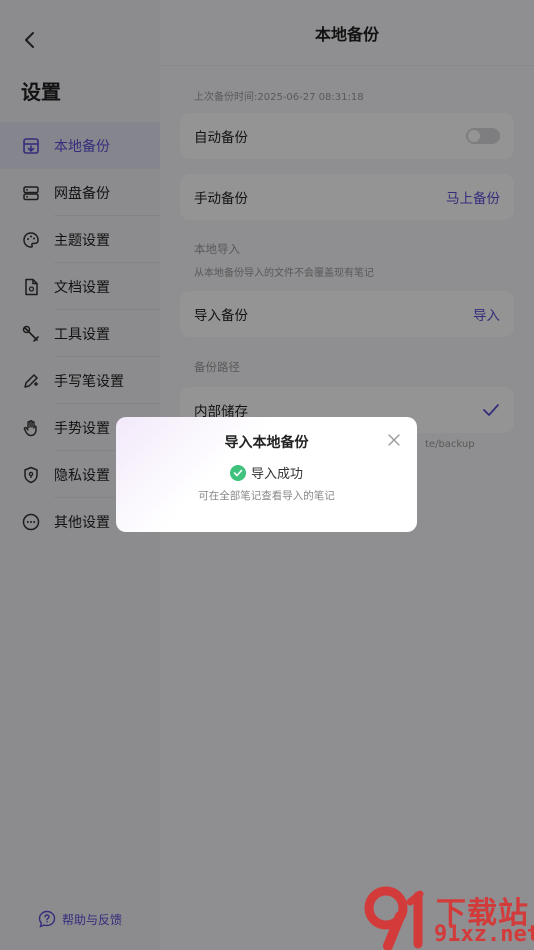 This screenshot has width=534, height=950. Describe the element at coordinates (484, 934) in the screenshot. I see `watermark-bottom-text: 91xz.net` at that location.